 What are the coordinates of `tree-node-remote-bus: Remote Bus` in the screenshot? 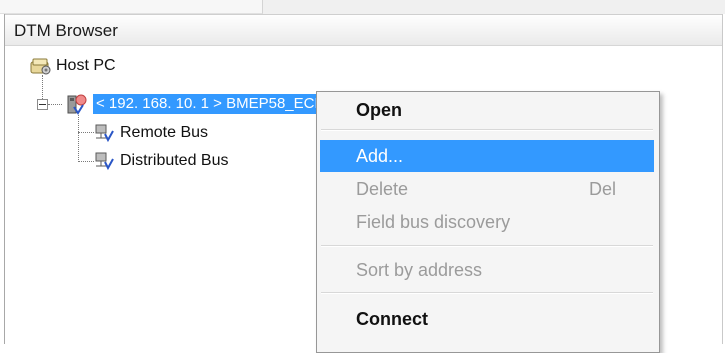 It's located at (151, 133).